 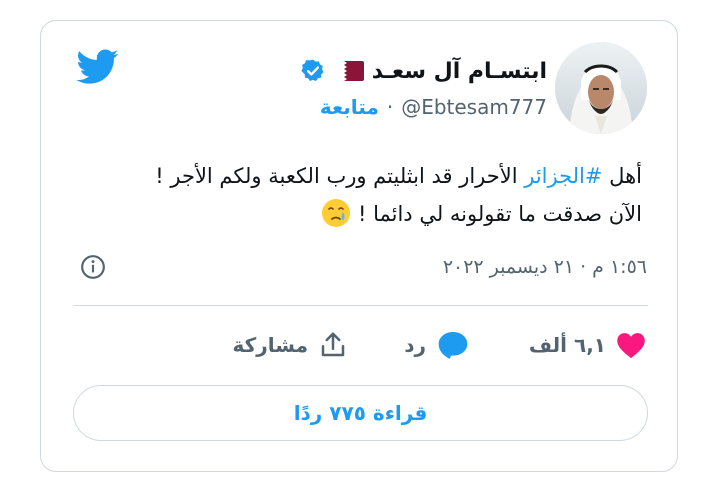 What do you see at coordinates (567, 345) in the screenshot?
I see `like-count: ٦,١ ألف` at bounding box center [567, 345].